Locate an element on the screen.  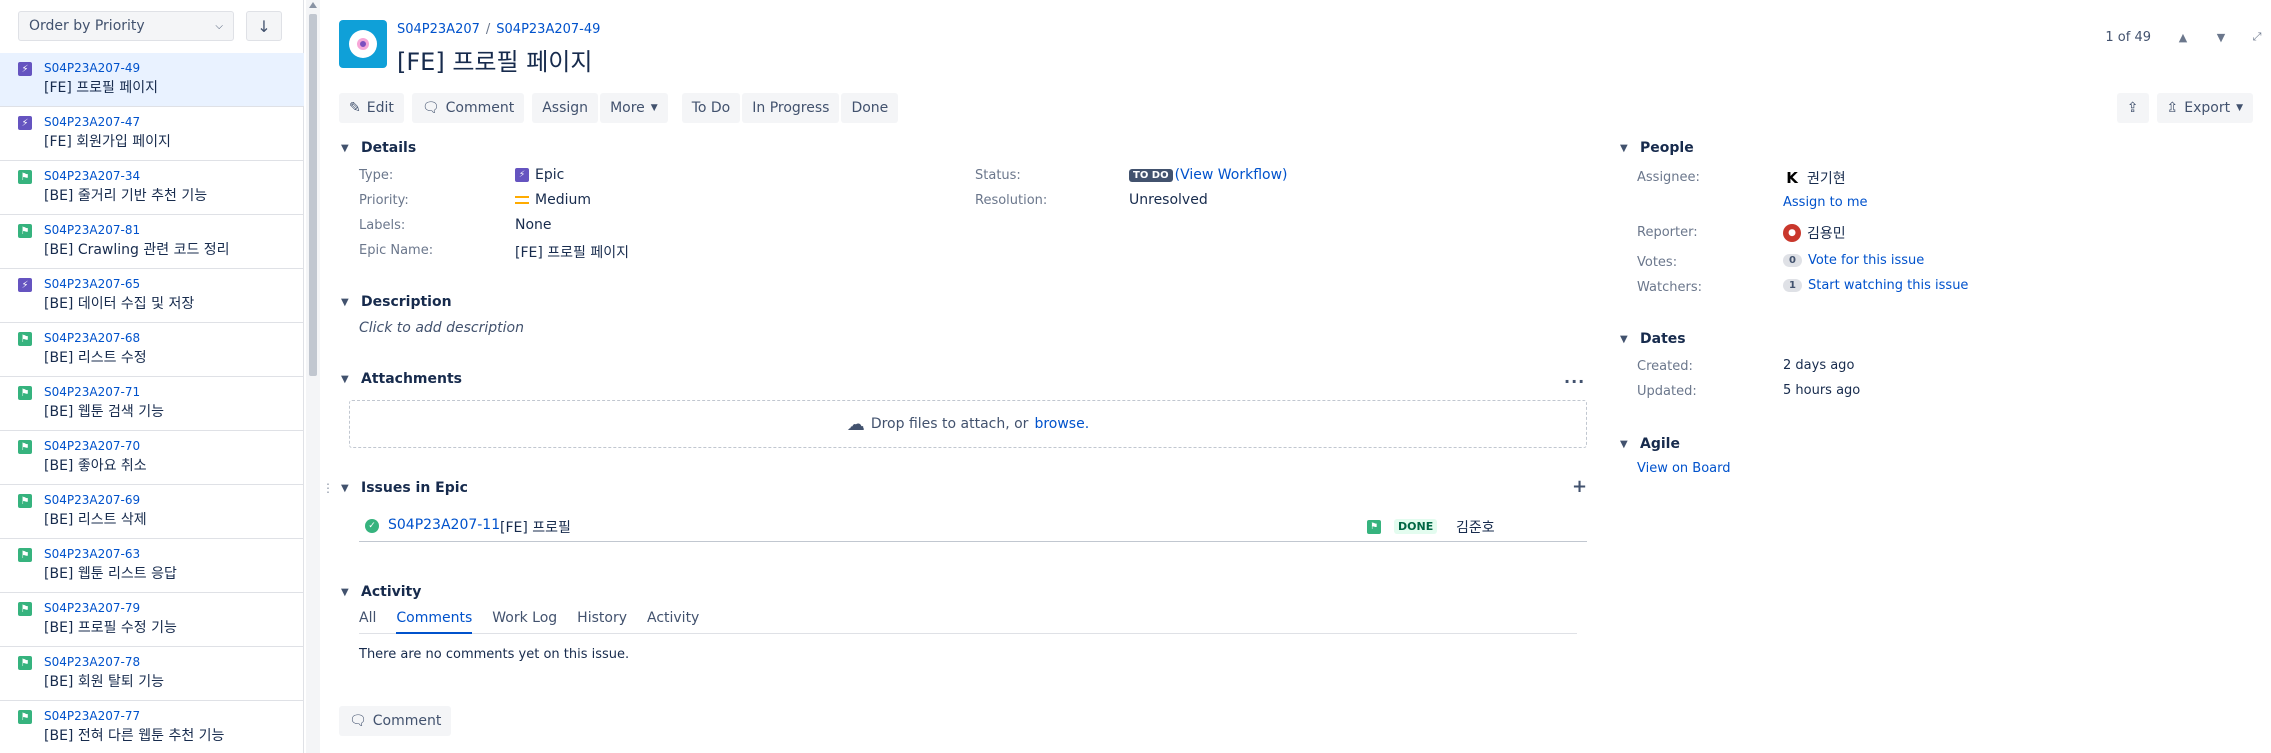
share-button: ⇪ is located at coordinates (2132, 108).